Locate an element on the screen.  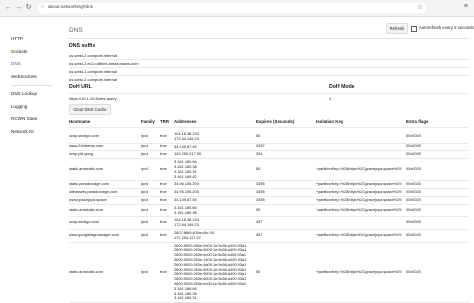
dns-suffix-item: us-west-1.compute.internal is located at coordinates (93, 71).